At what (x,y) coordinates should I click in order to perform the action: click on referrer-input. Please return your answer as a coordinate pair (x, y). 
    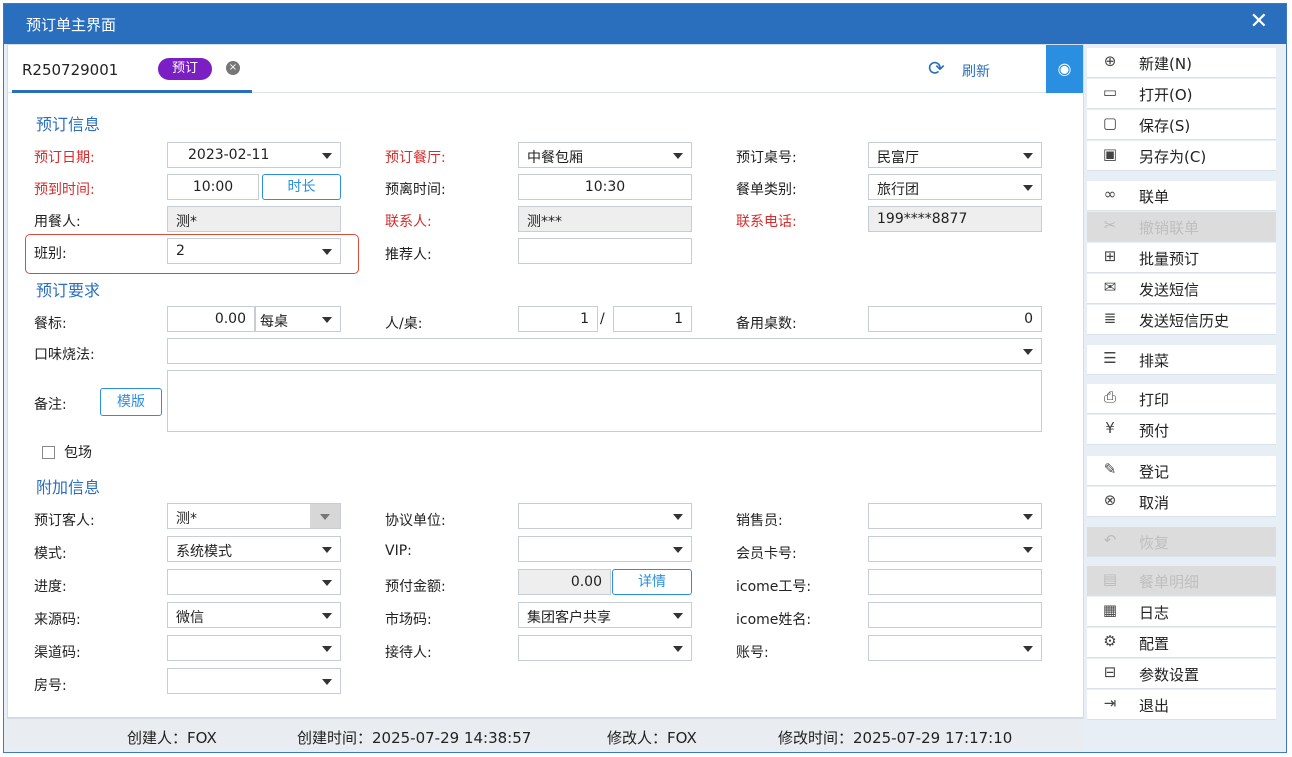
    Looking at the image, I should click on (605, 251).